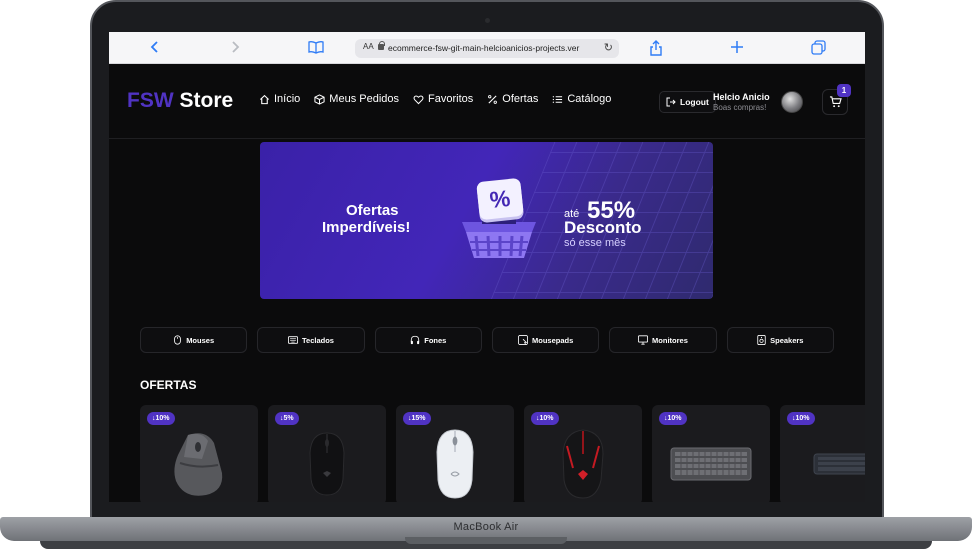 The height and width of the screenshot is (558, 972). I want to click on nav-item-favoritos: Favoritos, so click(443, 99).